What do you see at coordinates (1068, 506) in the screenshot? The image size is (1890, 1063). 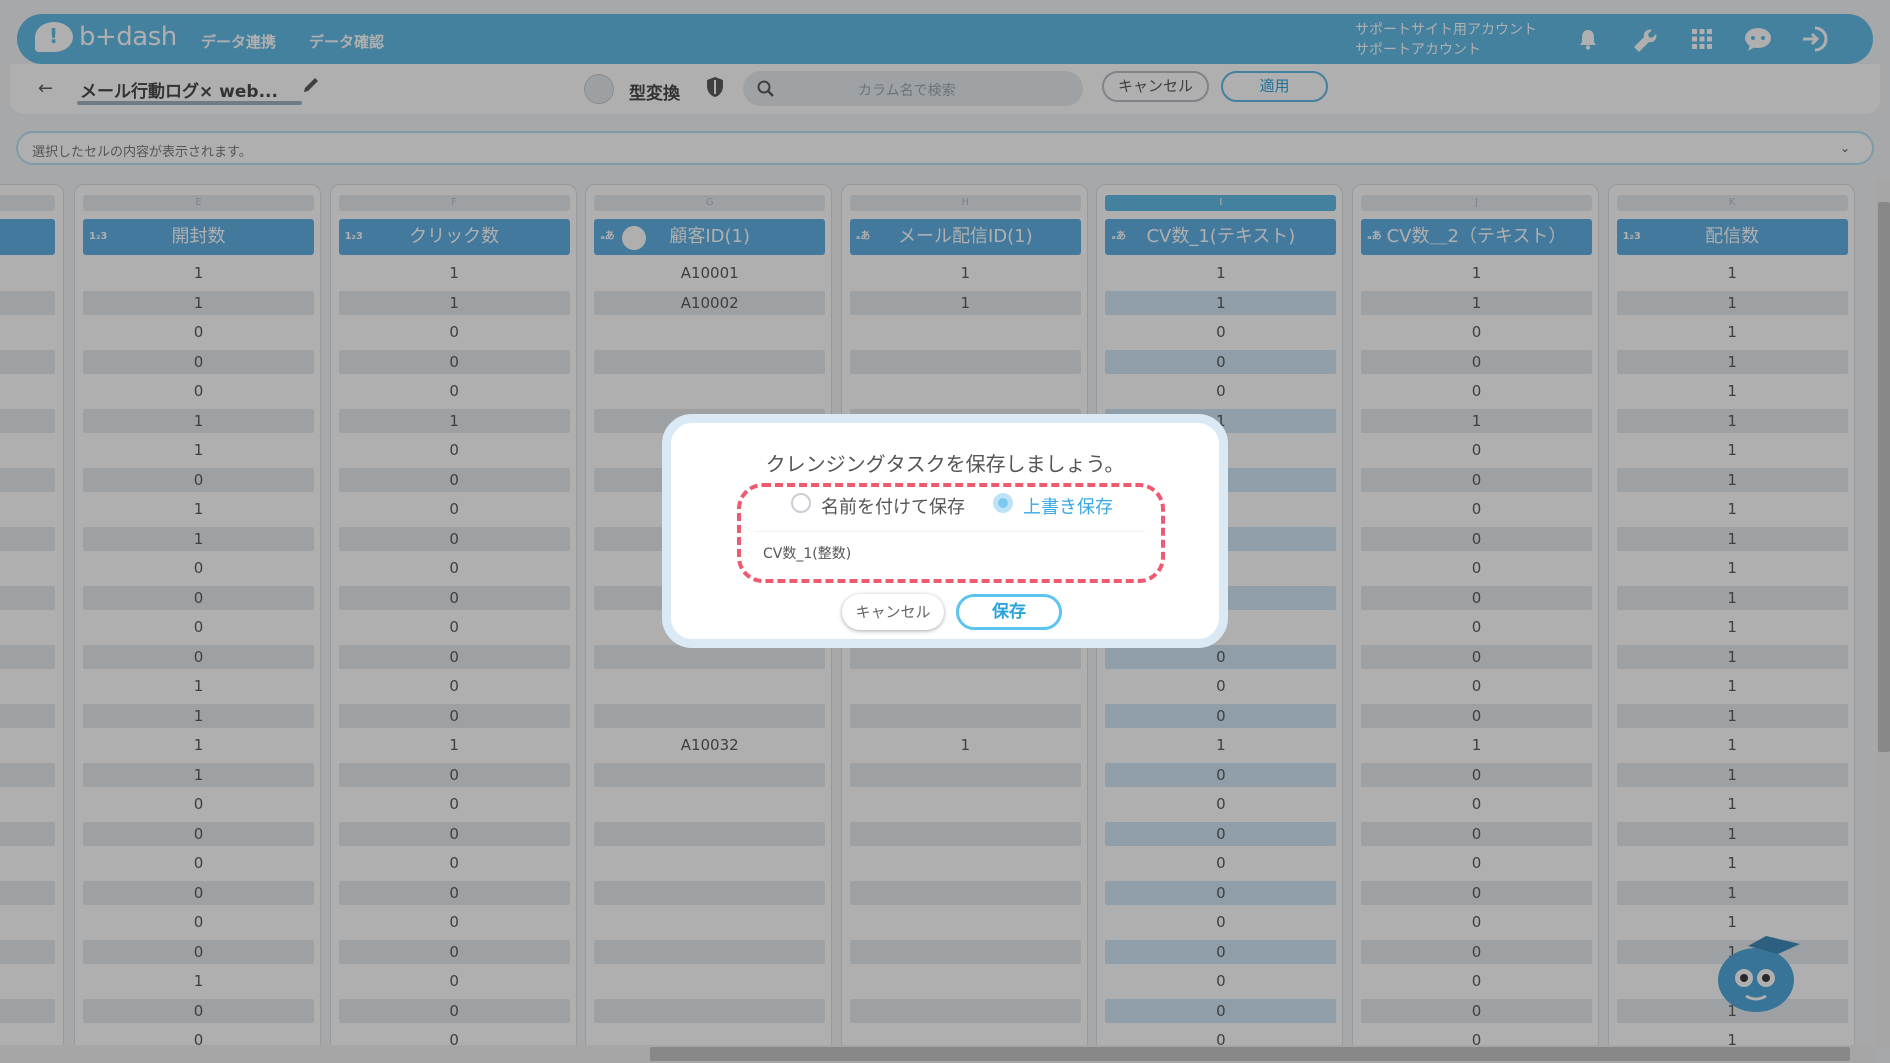 I see `radio-overwrite-label: 上書き保存` at bounding box center [1068, 506].